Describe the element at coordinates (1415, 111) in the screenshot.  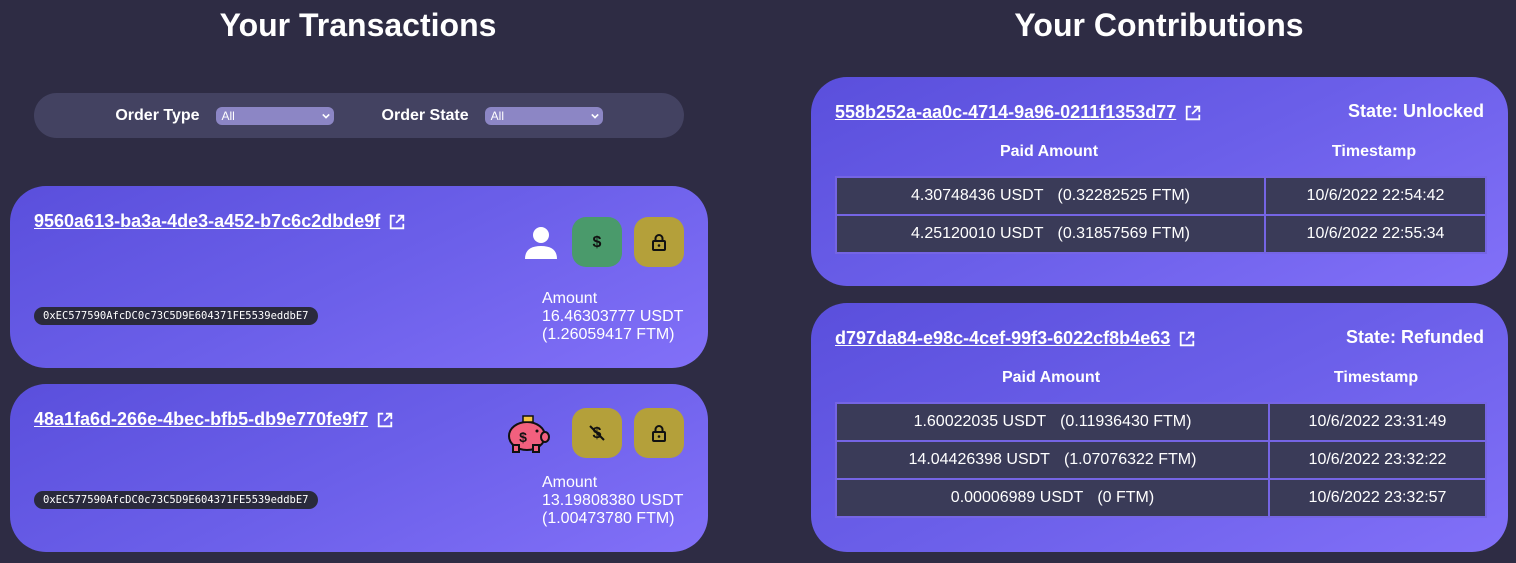
I see `contribution-state: State: Unlocked` at that location.